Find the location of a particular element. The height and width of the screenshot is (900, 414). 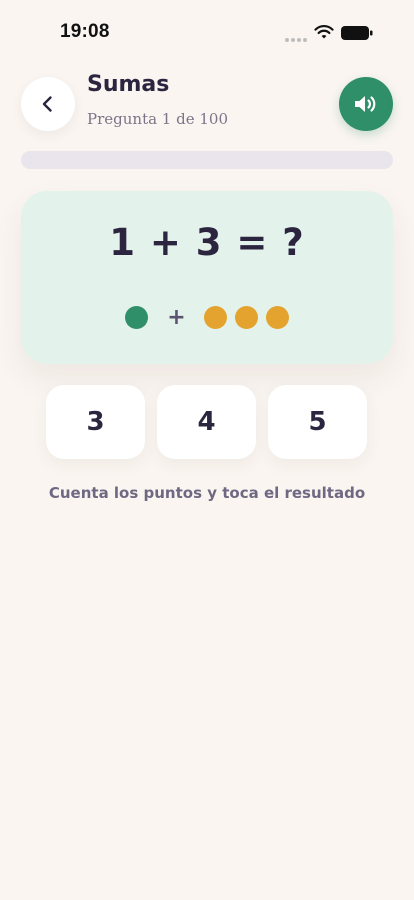

status-time: 19:08 is located at coordinates (85, 31).